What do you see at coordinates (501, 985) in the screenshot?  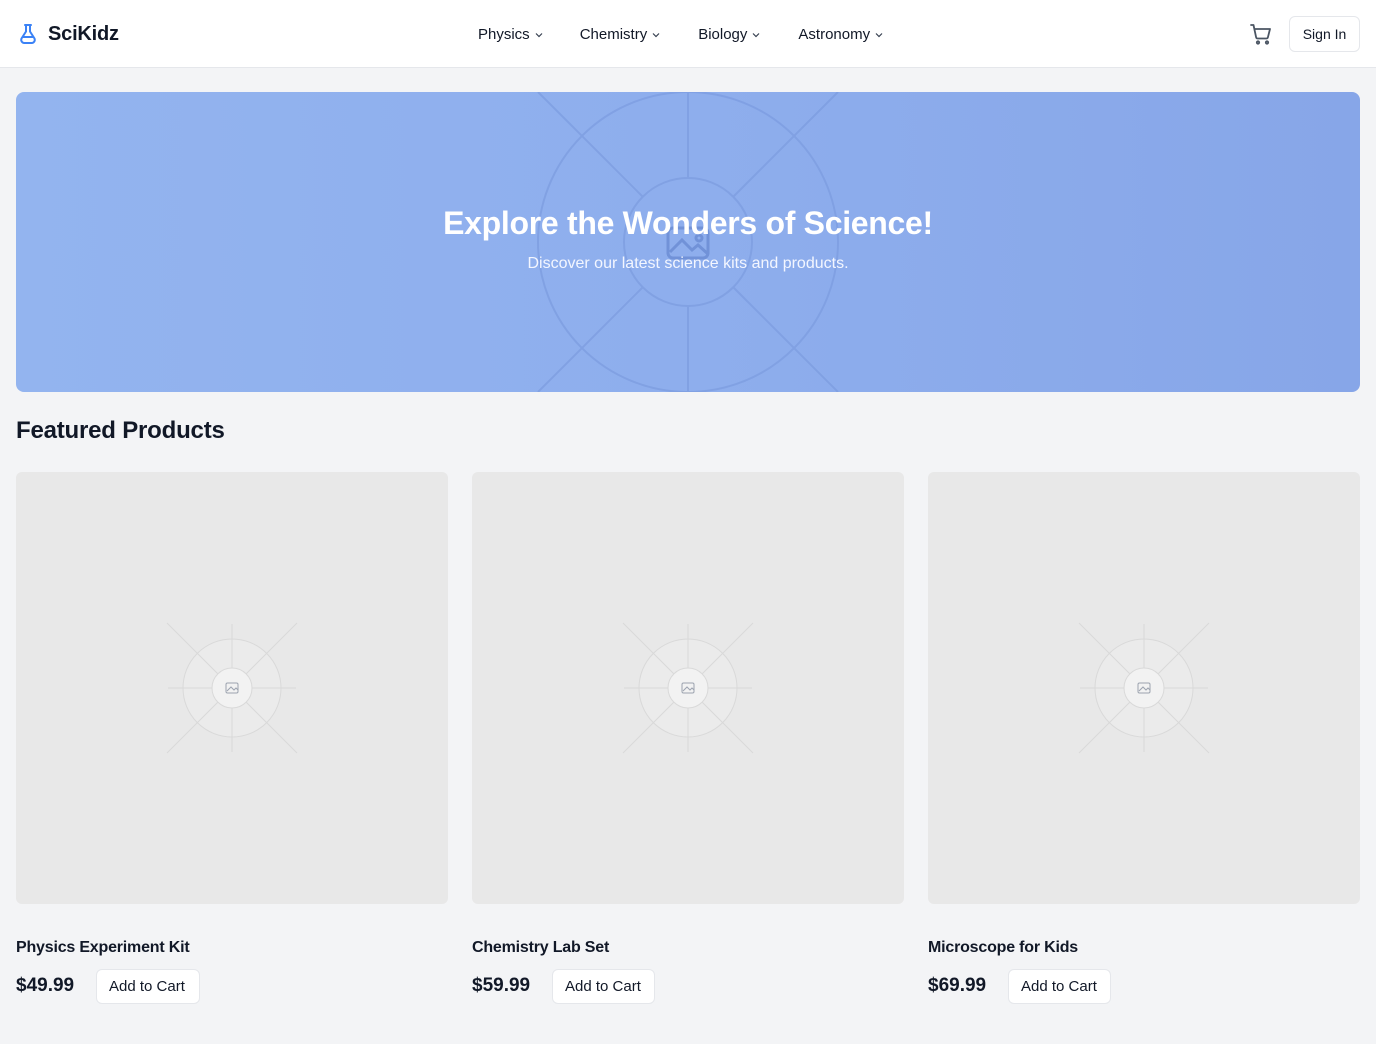 I see `product-price: $59.99` at bounding box center [501, 985].